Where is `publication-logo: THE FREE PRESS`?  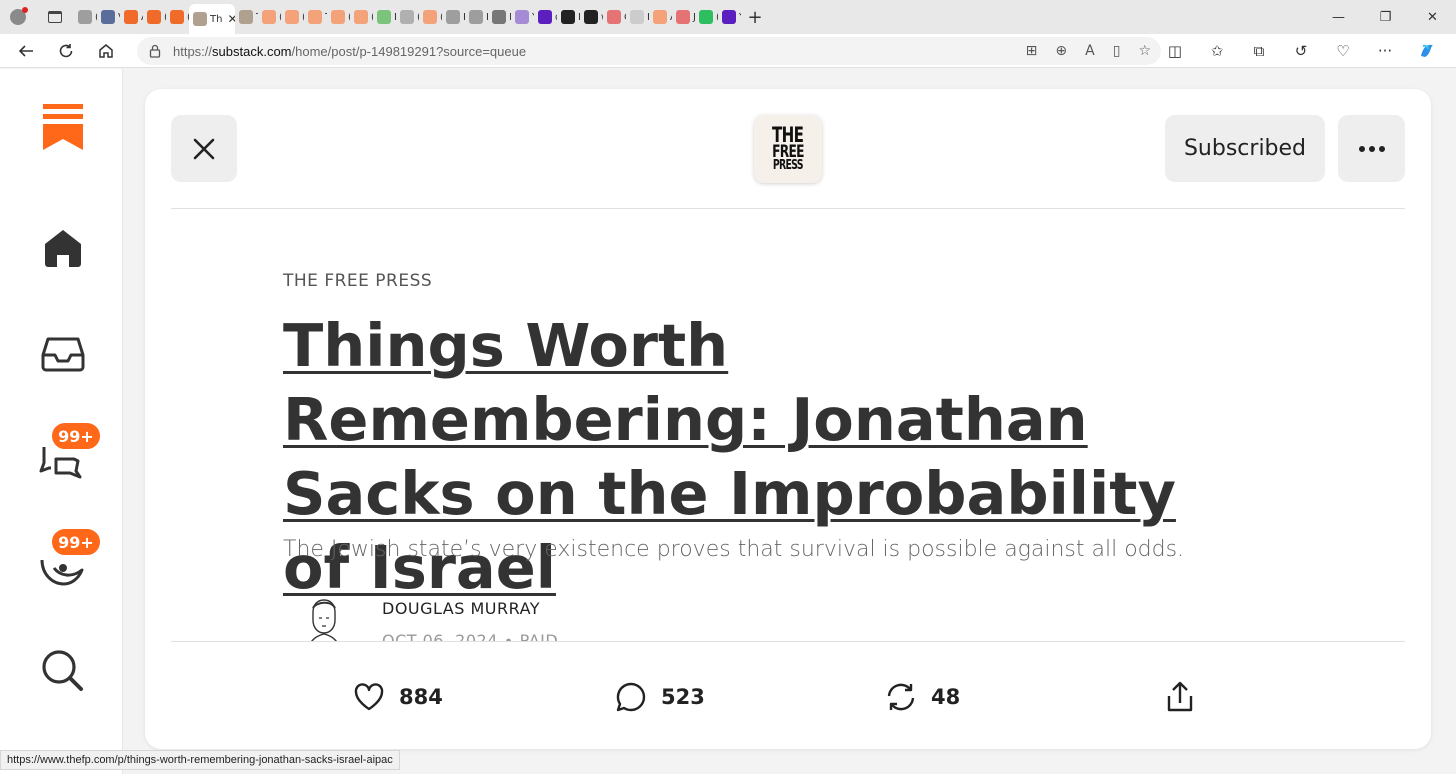
publication-logo: THE FREE PRESS is located at coordinates (788, 149).